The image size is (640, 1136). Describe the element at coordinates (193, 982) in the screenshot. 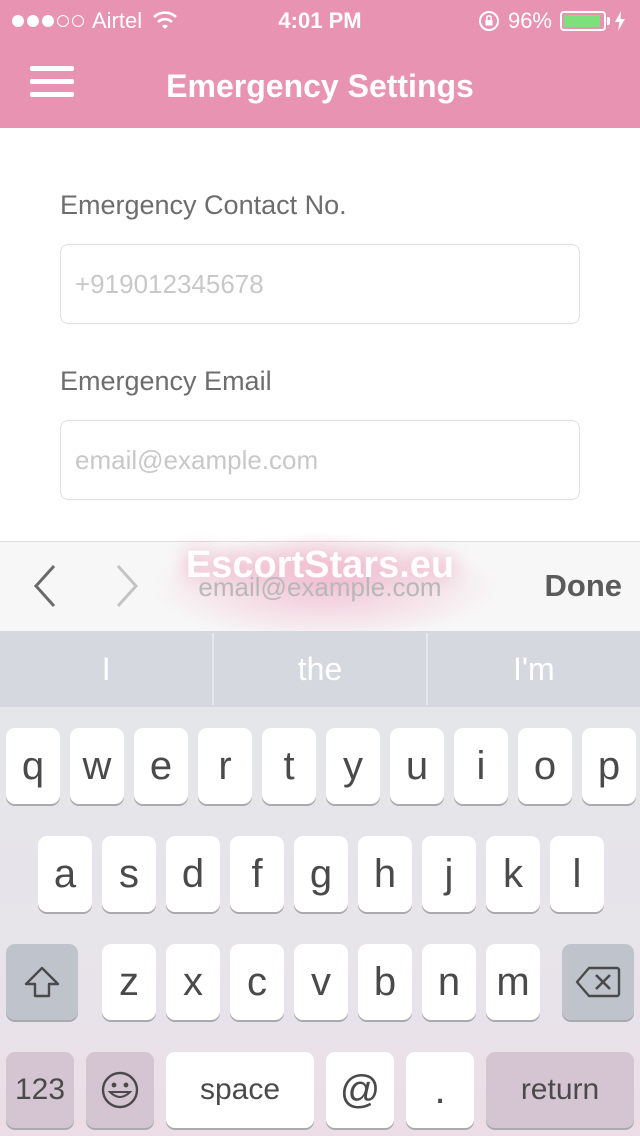

I see `key-x: x` at that location.